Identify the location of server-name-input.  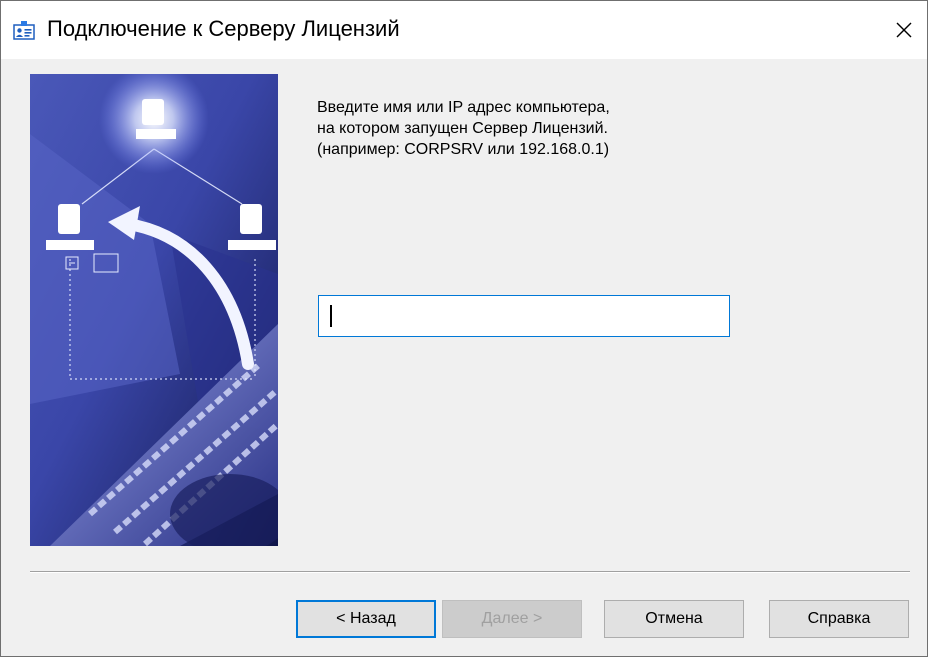
(524, 316).